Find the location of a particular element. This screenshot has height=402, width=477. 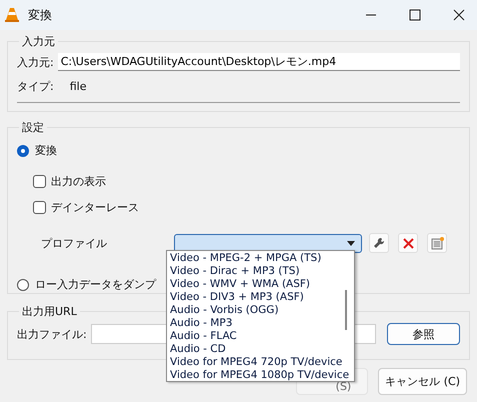

checkbox-label: 出力の表示 is located at coordinates (78, 181).